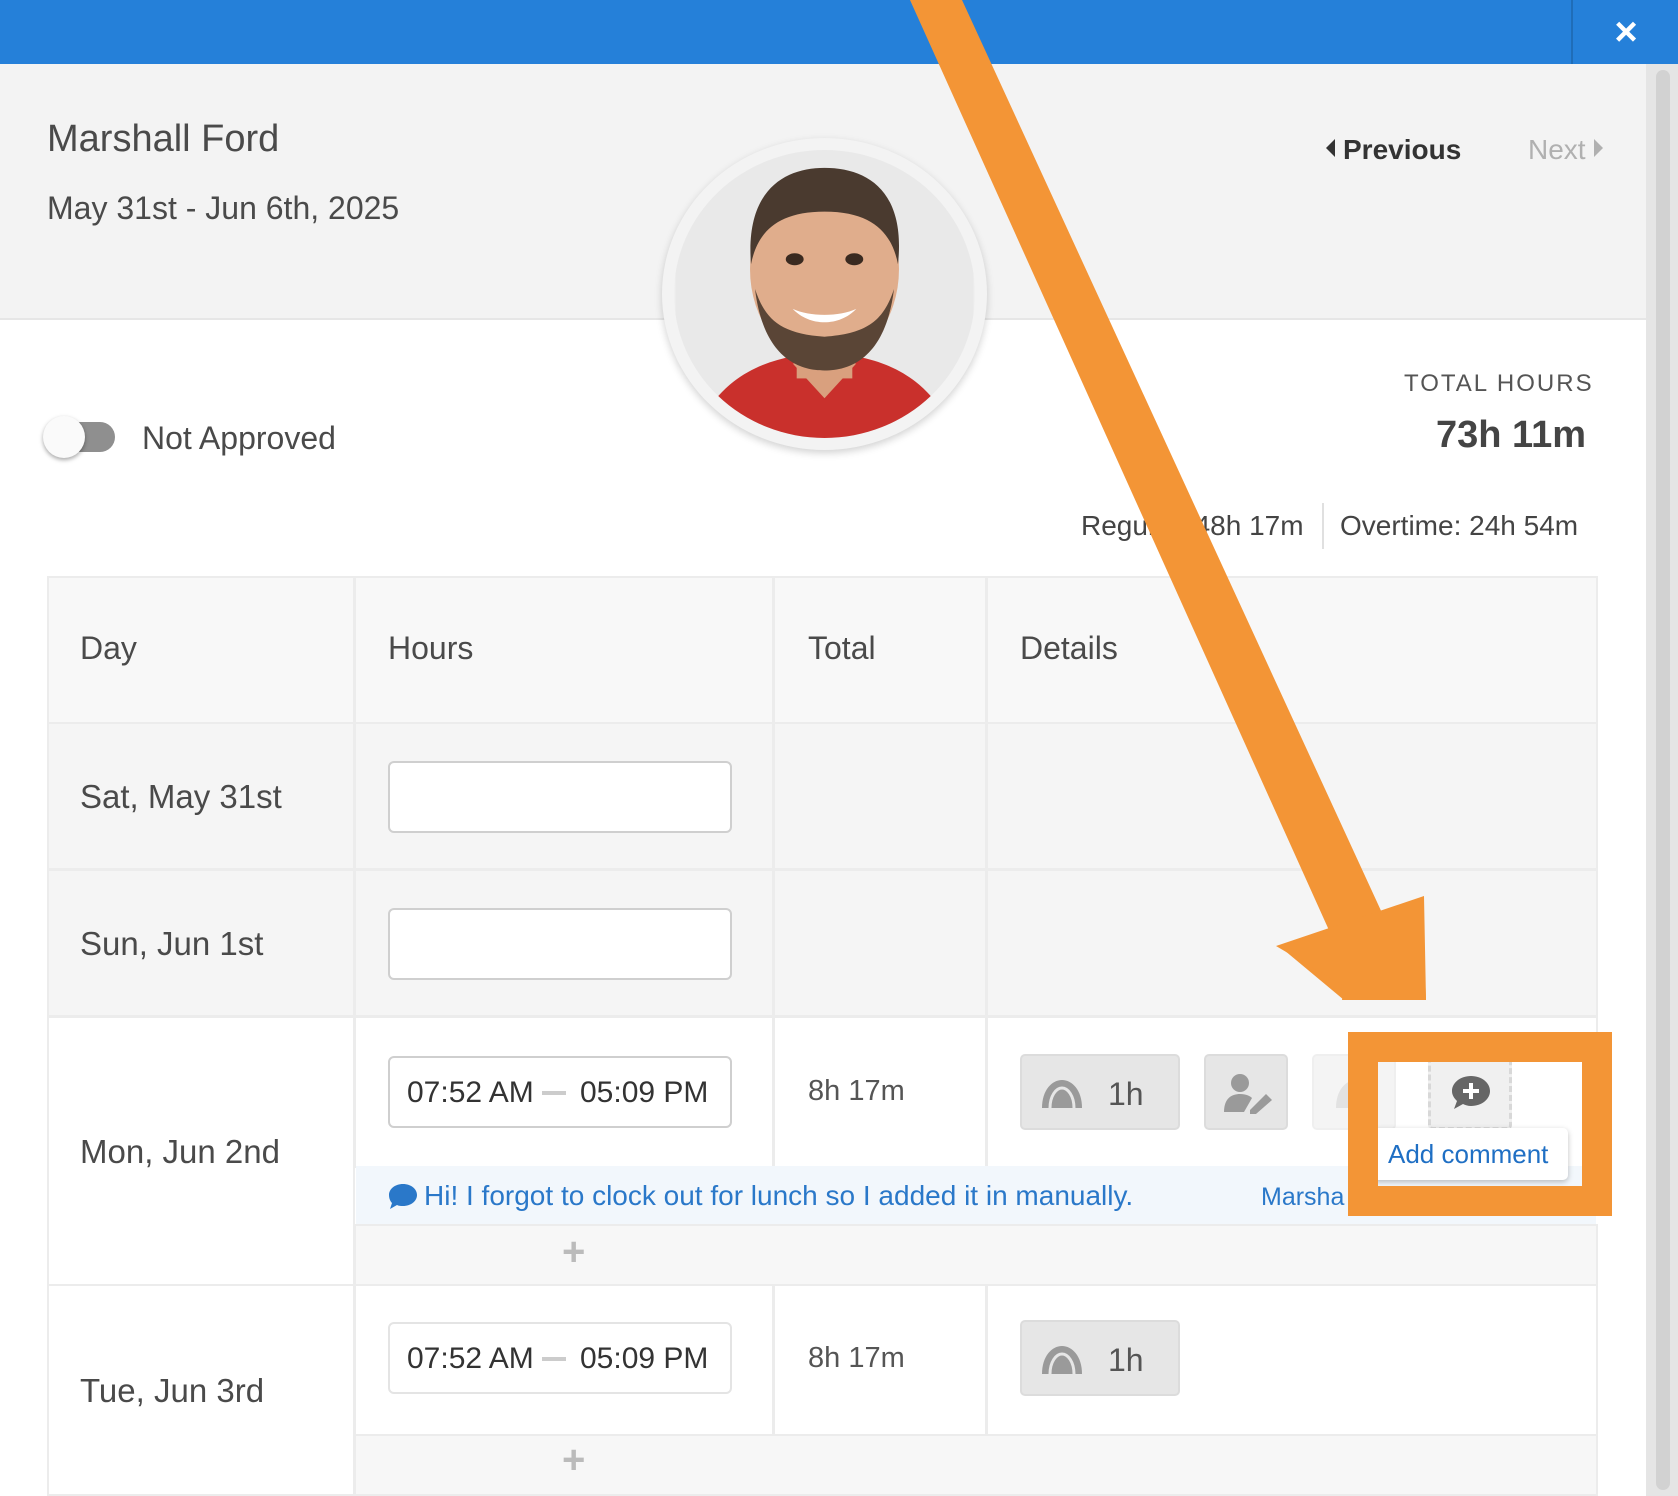  Describe the element at coordinates (1499, 383) in the screenshot. I see `total-hours-label: TOTAL HOURS` at that location.